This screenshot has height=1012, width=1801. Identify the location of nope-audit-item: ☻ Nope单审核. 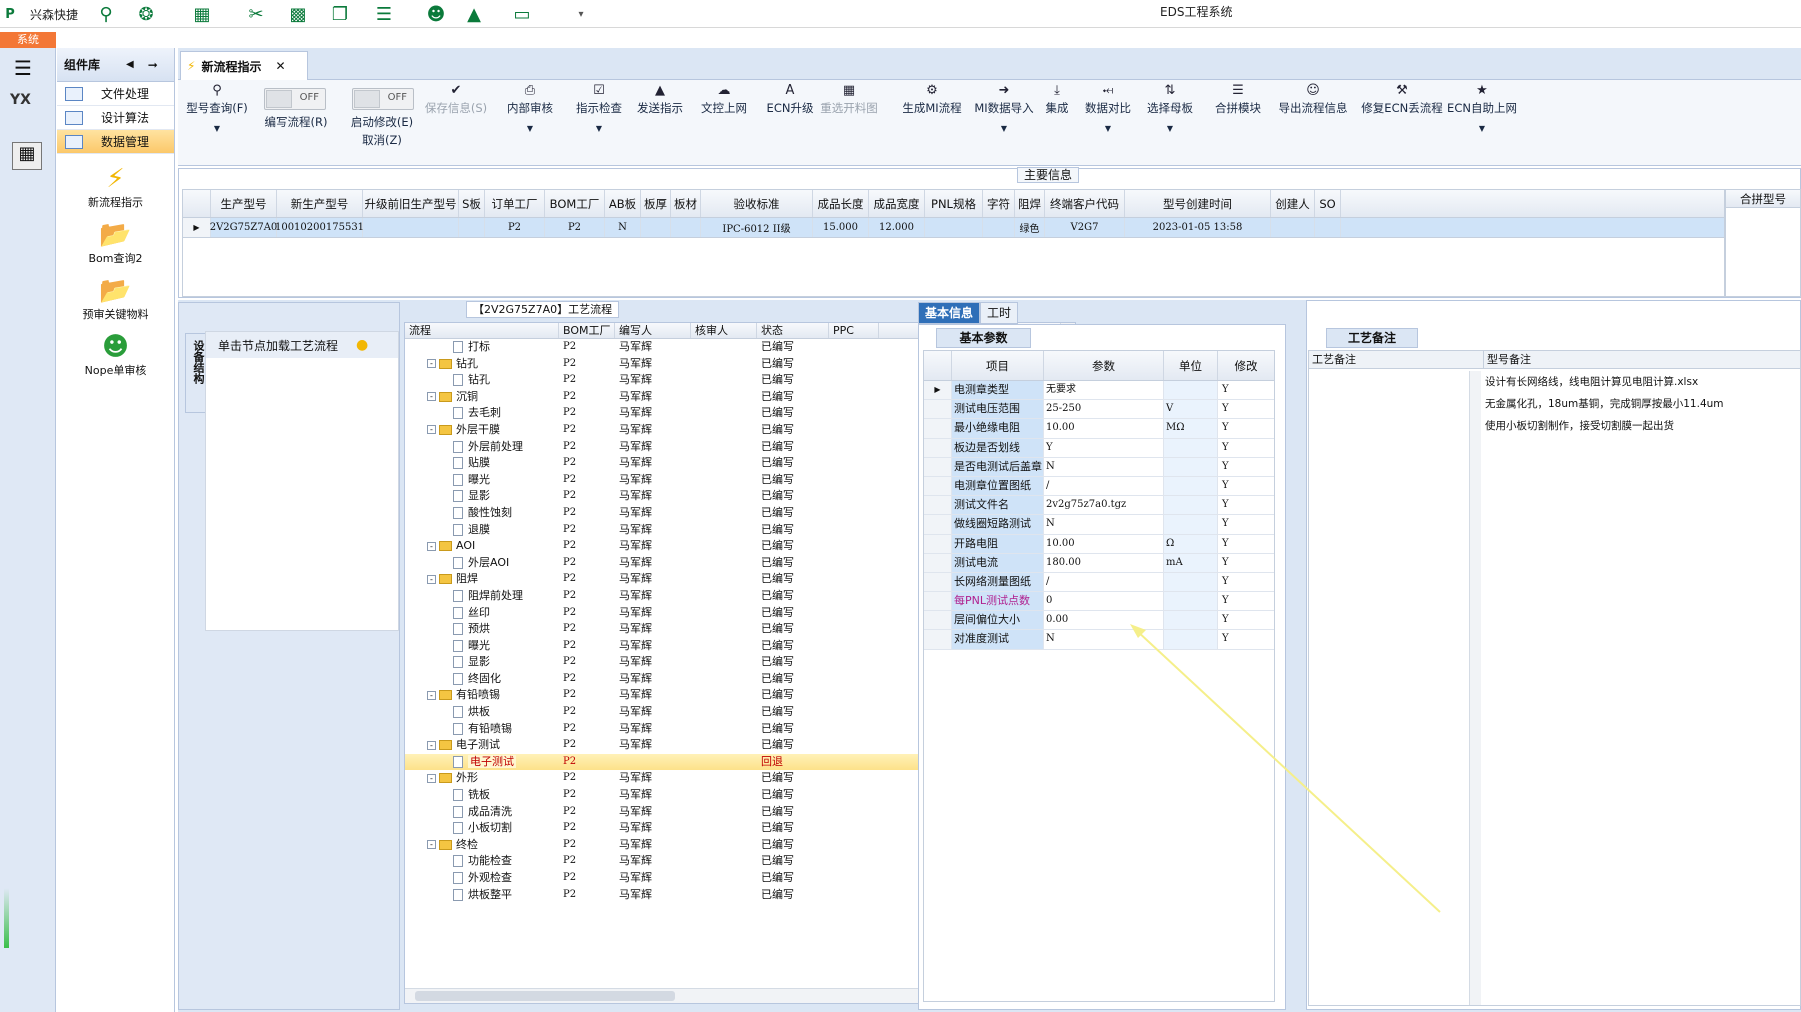
(115, 355).